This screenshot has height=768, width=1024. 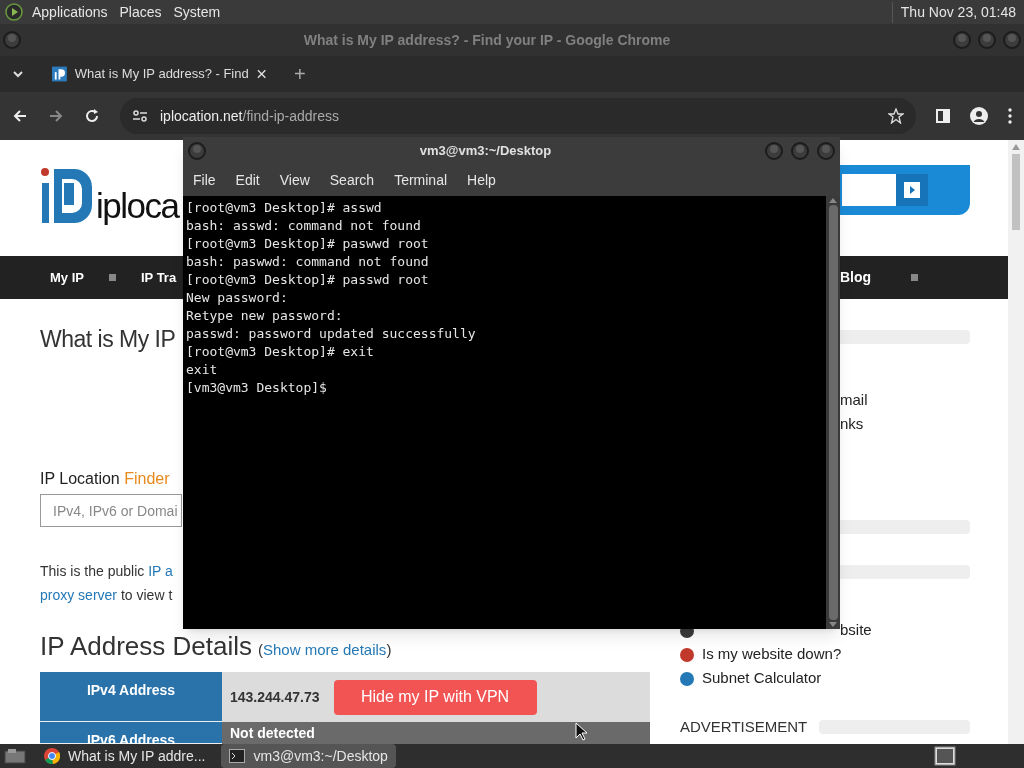 What do you see at coordinates (518, 116) in the screenshot?
I see `address-bar: iplocation.net/find-ip-address` at bounding box center [518, 116].